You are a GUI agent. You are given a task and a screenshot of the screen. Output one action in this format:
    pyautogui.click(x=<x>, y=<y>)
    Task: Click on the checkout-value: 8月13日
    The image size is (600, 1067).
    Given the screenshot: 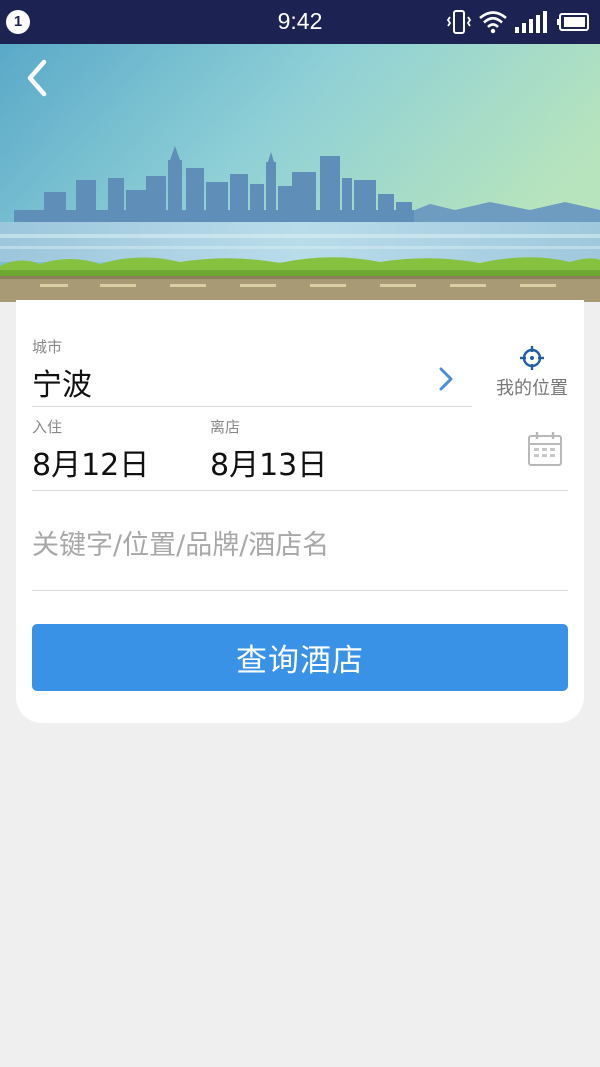 What is the action you would take?
    pyautogui.click(x=269, y=465)
    